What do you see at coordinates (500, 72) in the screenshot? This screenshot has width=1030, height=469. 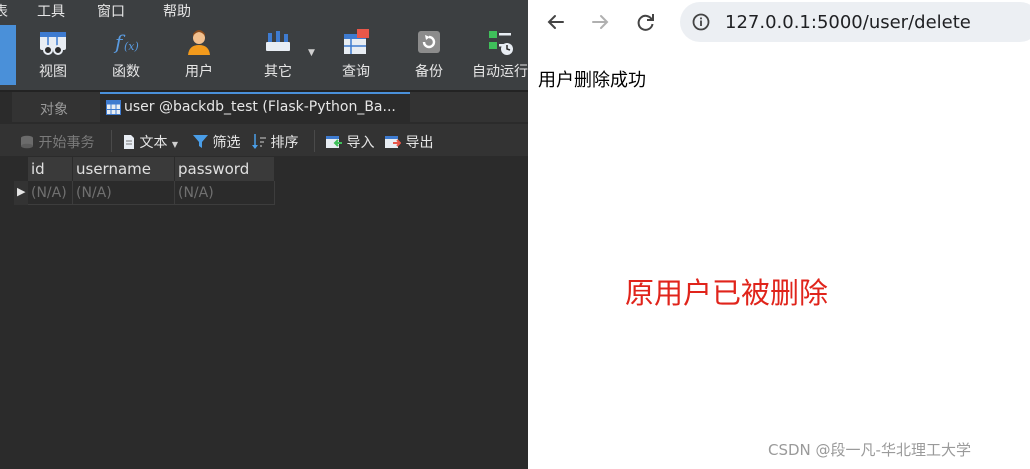 I see `toolbar-autorun-label: 自动运行` at bounding box center [500, 72].